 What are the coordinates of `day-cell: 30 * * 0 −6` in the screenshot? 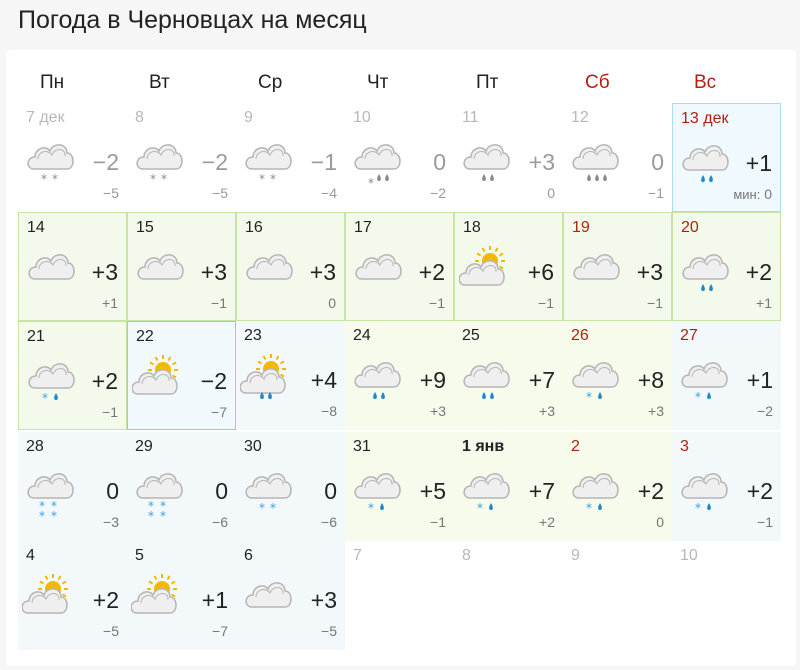 It's located at (290, 486).